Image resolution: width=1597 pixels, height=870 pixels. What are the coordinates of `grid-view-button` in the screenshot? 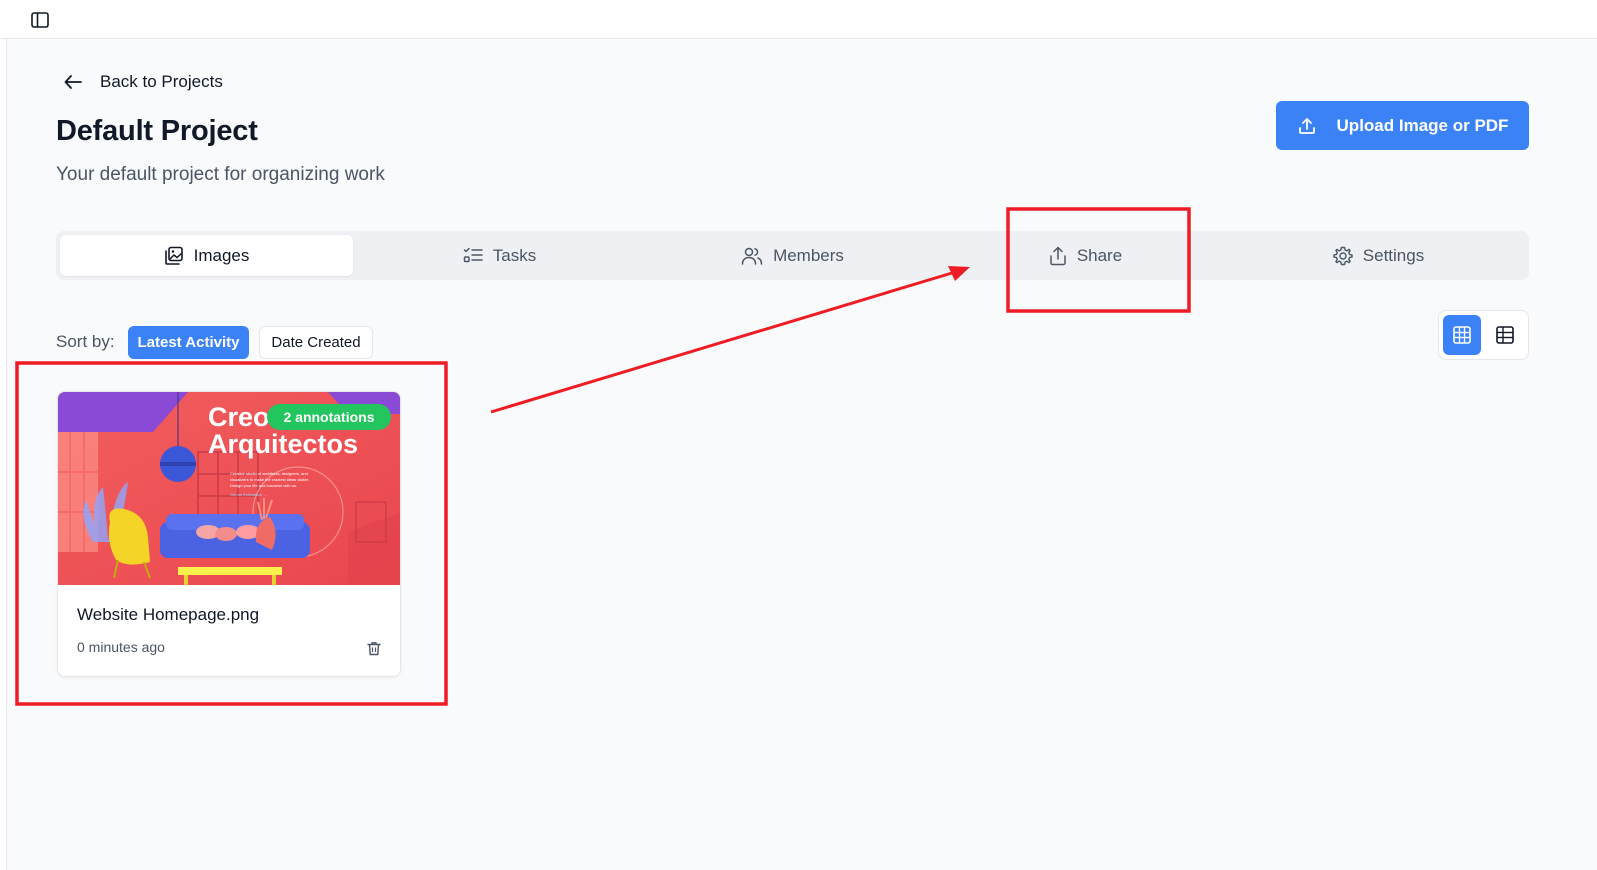 It's located at (1462, 335).